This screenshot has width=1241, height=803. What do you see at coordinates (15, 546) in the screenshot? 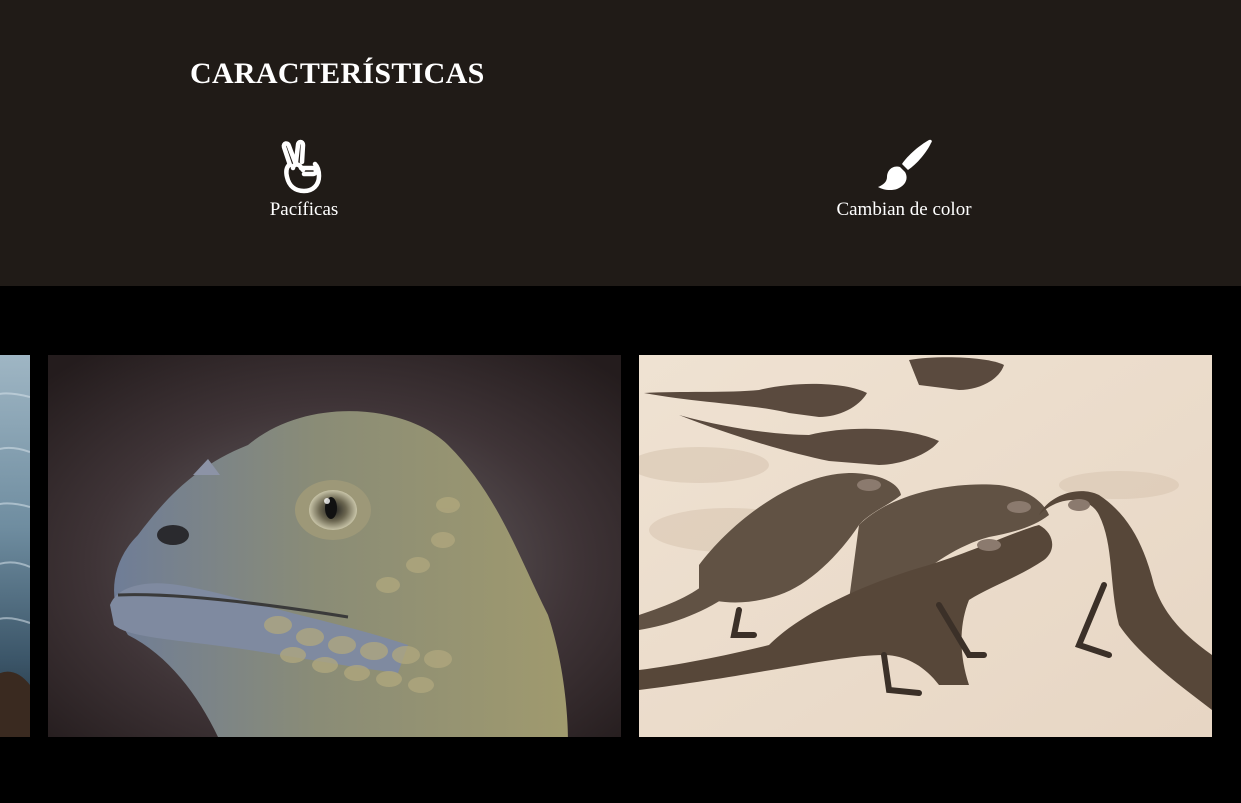
I see `ocean-partial-image` at bounding box center [15, 546].